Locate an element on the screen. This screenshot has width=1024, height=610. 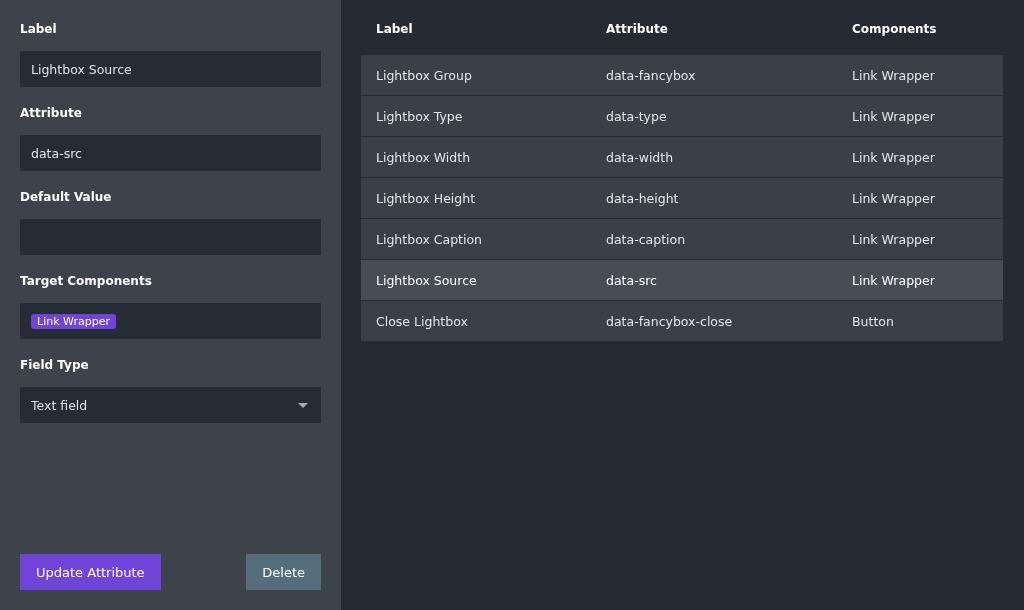
table-cell-text: data-type is located at coordinates (636, 116).